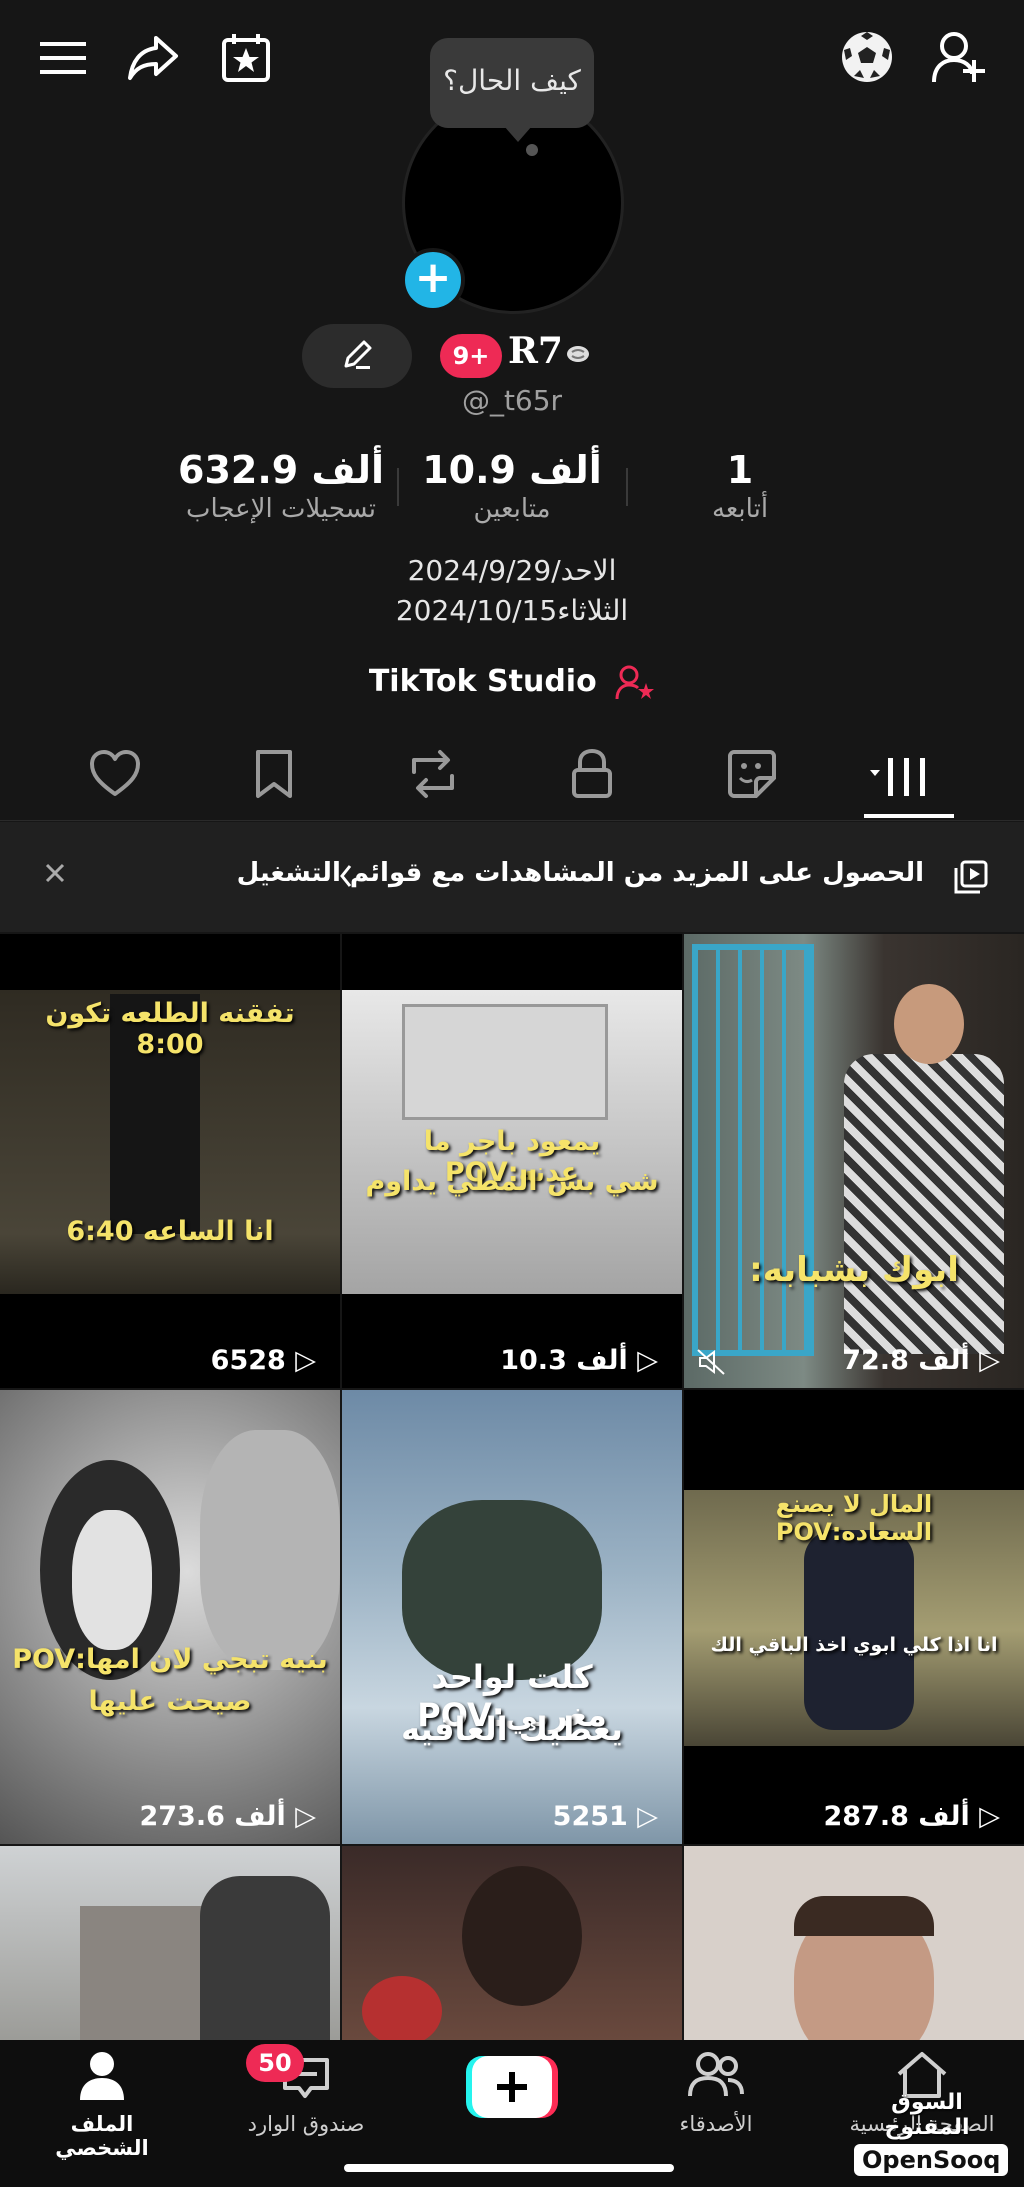  What do you see at coordinates (170, 1231) in the screenshot?
I see `video-caption: انا الساعه 6:40` at bounding box center [170, 1231].